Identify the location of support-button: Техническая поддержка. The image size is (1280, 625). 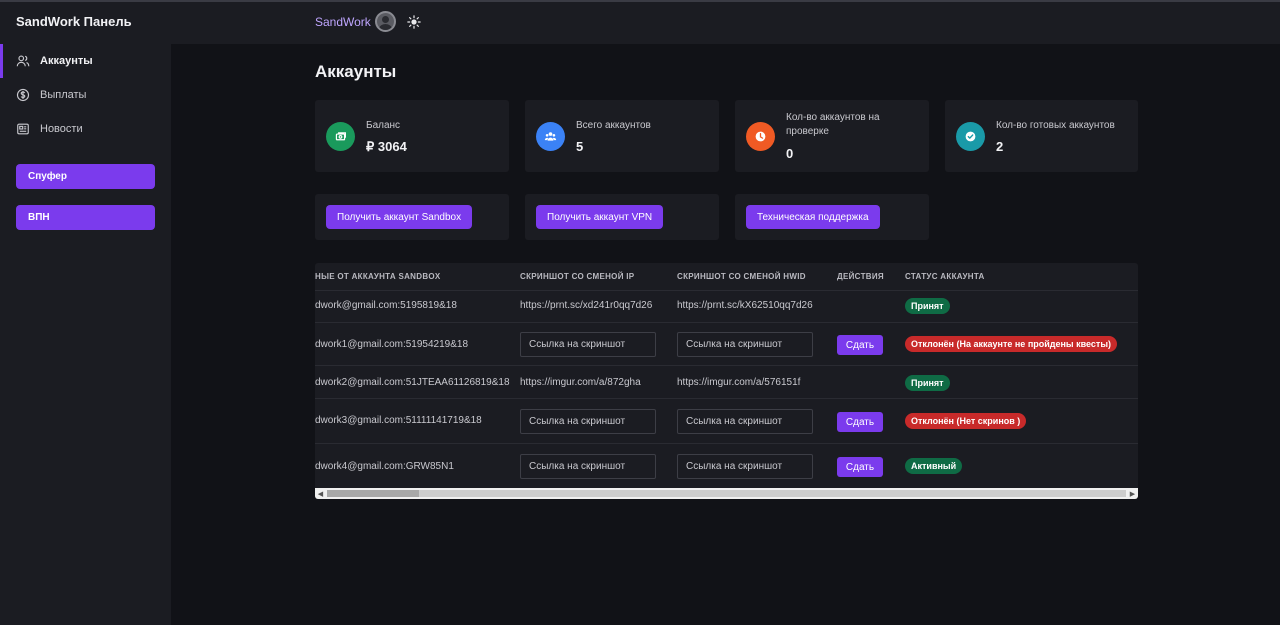
(813, 217).